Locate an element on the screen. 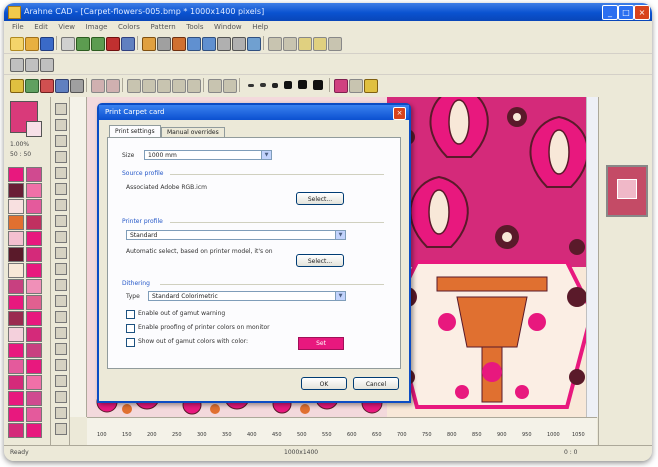  eraser-icon is located at coordinates (62, 86).